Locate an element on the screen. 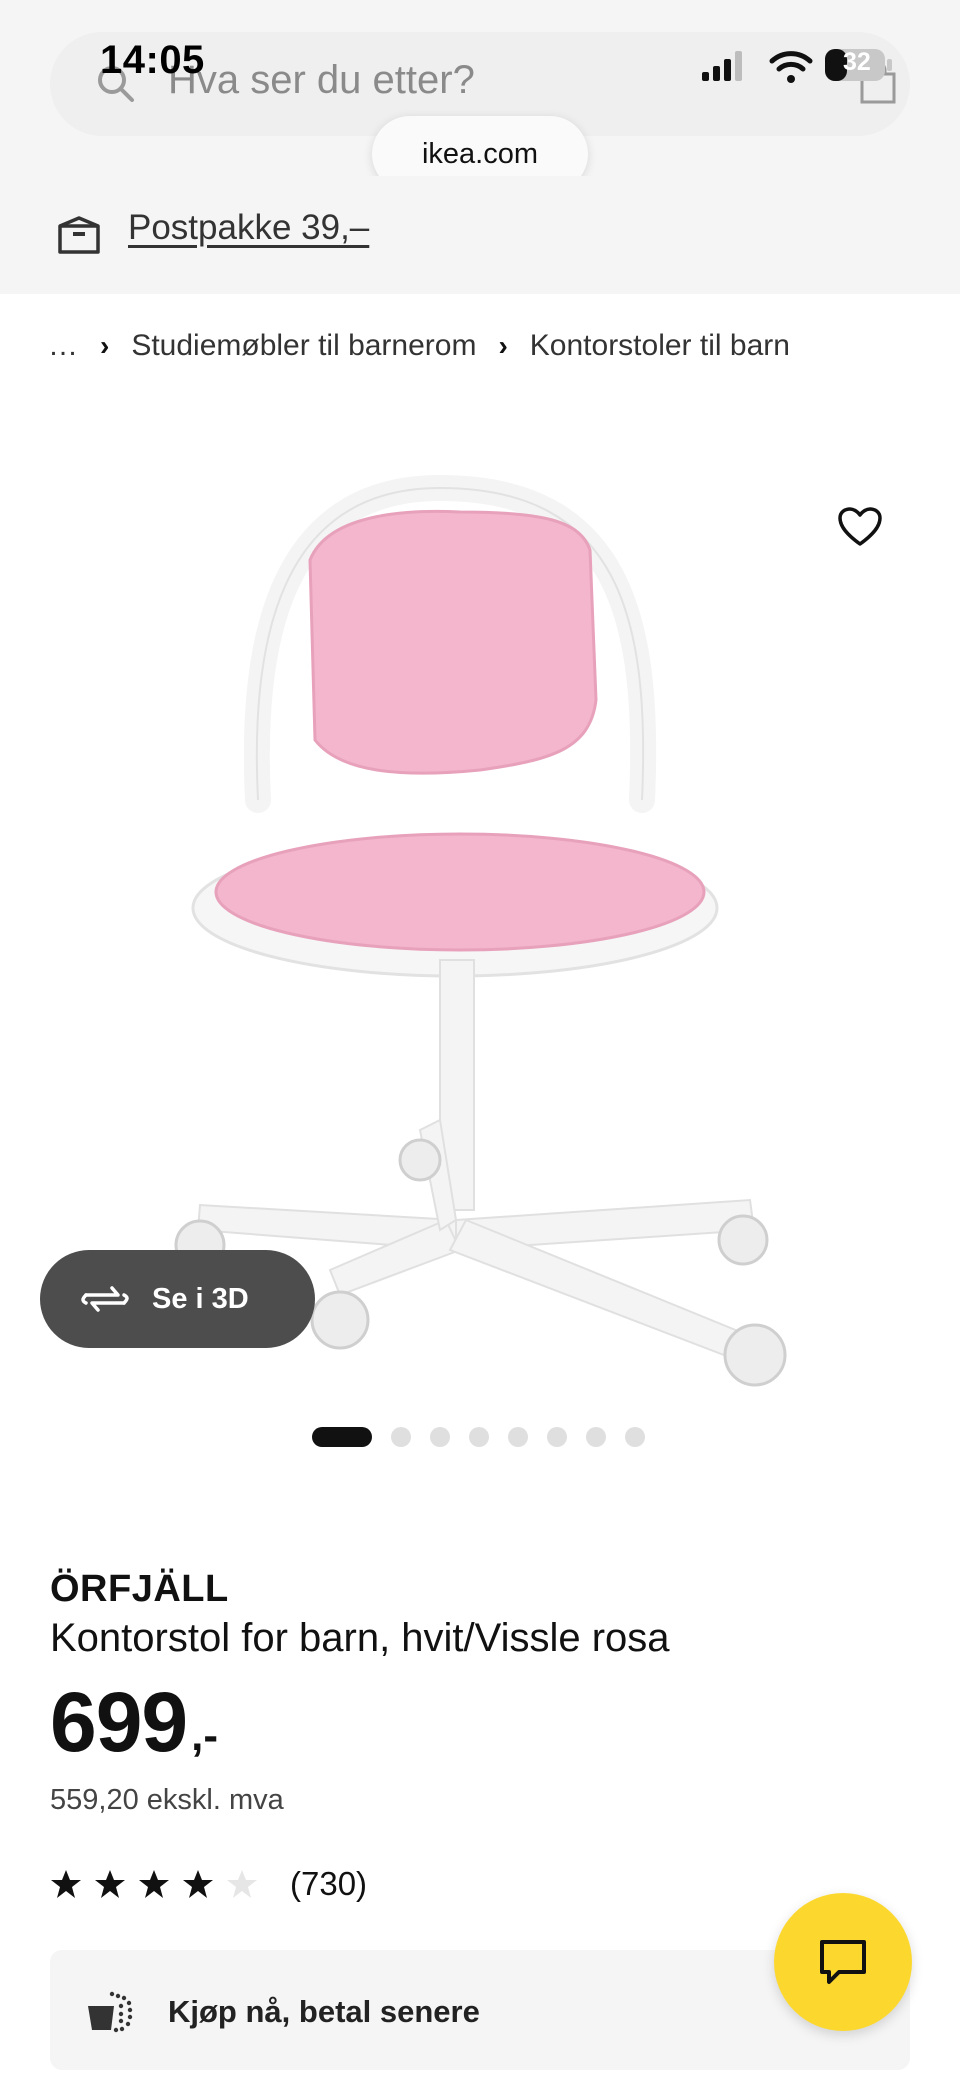  shipping-banner: Postpakke 39,– is located at coordinates (480, 235).